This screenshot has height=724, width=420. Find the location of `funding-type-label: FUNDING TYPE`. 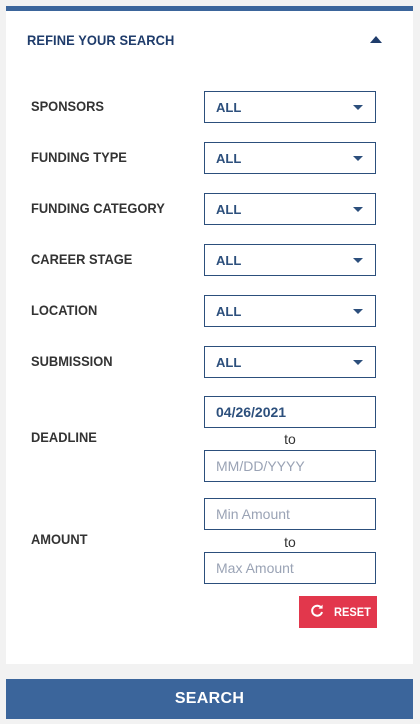

funding-type-label: FUNDING TYPE is located at coordinates (79, 157).